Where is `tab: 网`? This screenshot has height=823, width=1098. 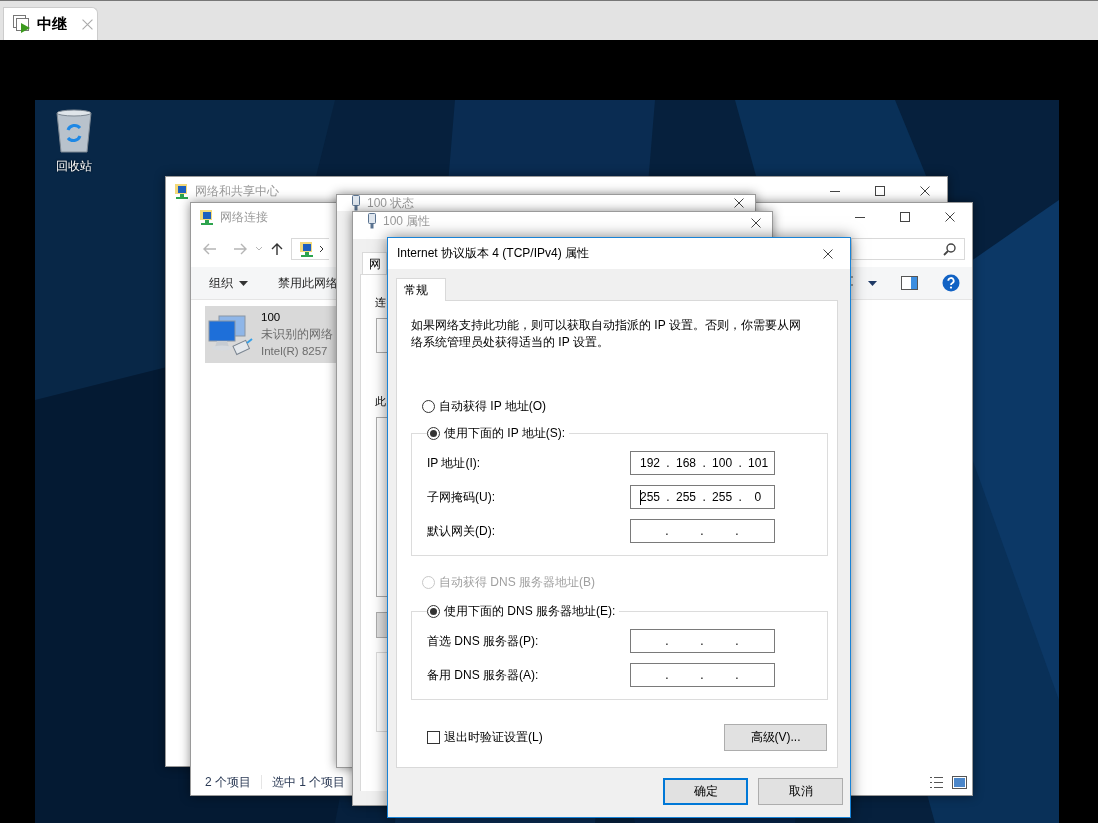
tab: 网 is located at coordinates (374, 263).